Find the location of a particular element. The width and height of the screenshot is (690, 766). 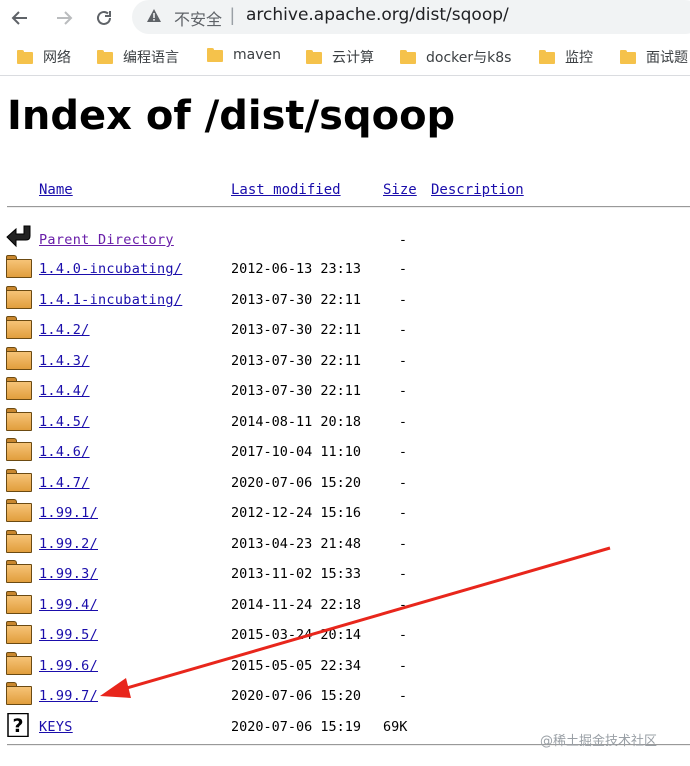

table-row: 1.4.1-incubating/2013-07-30 22:11 - is located at coordinates (345, 300).